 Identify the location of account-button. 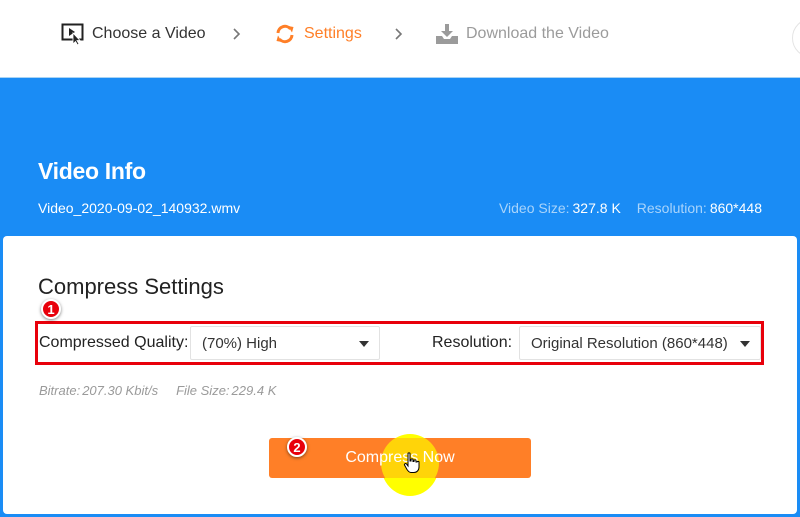
(796, 38).